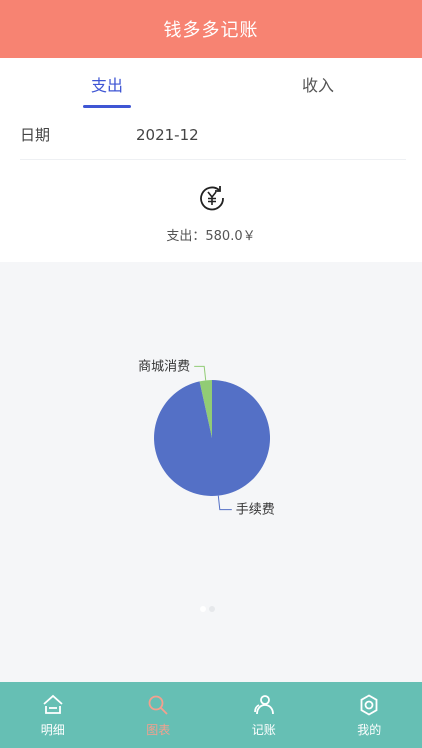 This screenshot has height=748, width=422. Describe the element at coordinates (369, 729) in the screenshot. I see `nav-label-mine: 我的` at that location.